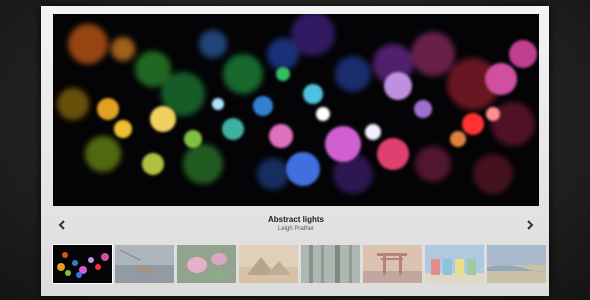  I want to click on slide-caption: Abstract lights Leigh Prather, so click(296, 224).